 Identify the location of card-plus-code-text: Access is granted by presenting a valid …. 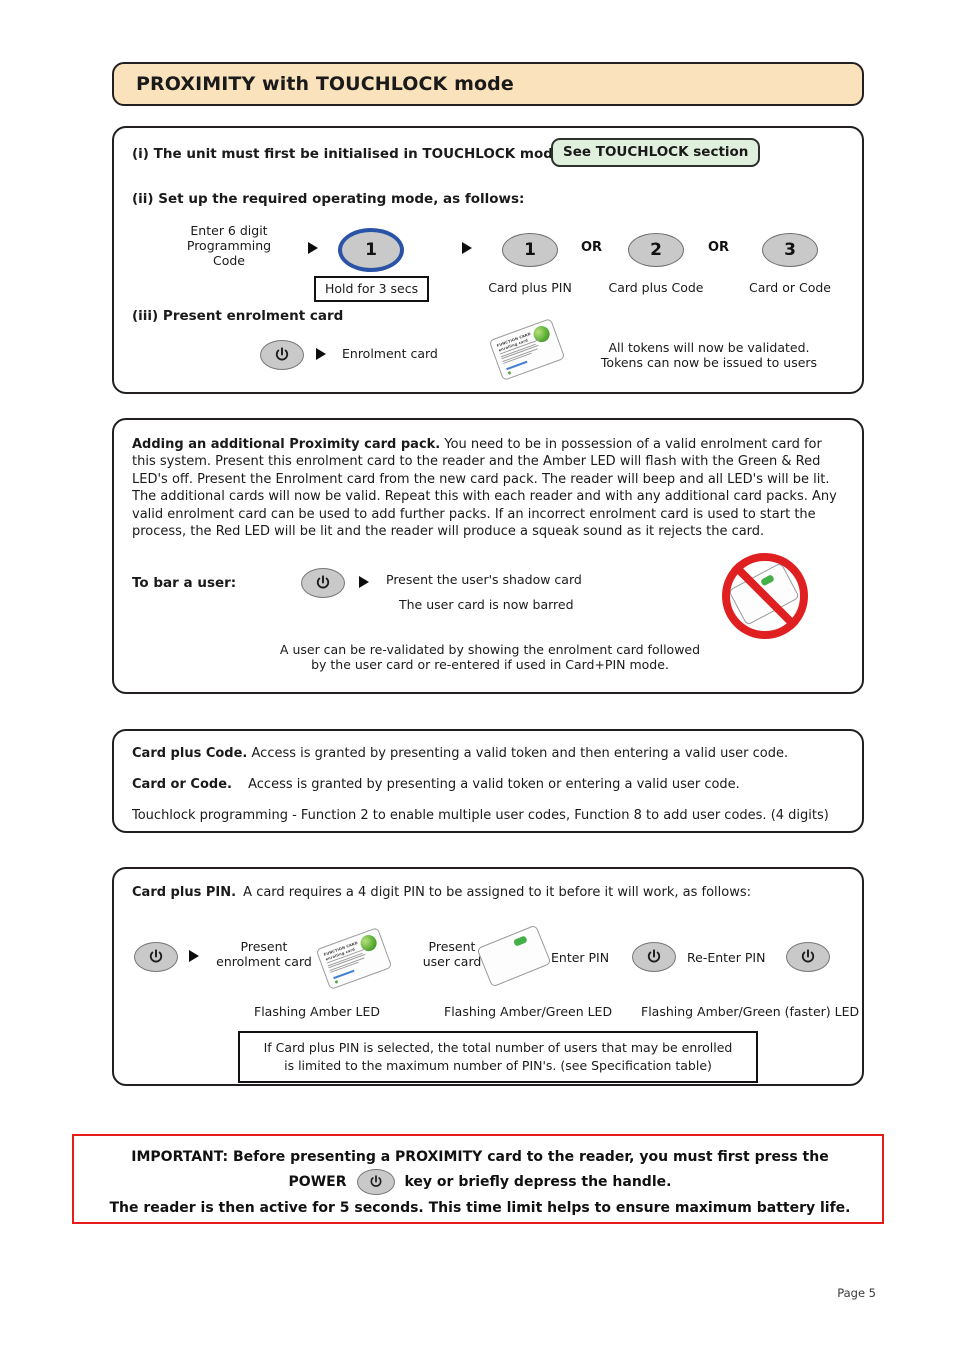
(520, 753).